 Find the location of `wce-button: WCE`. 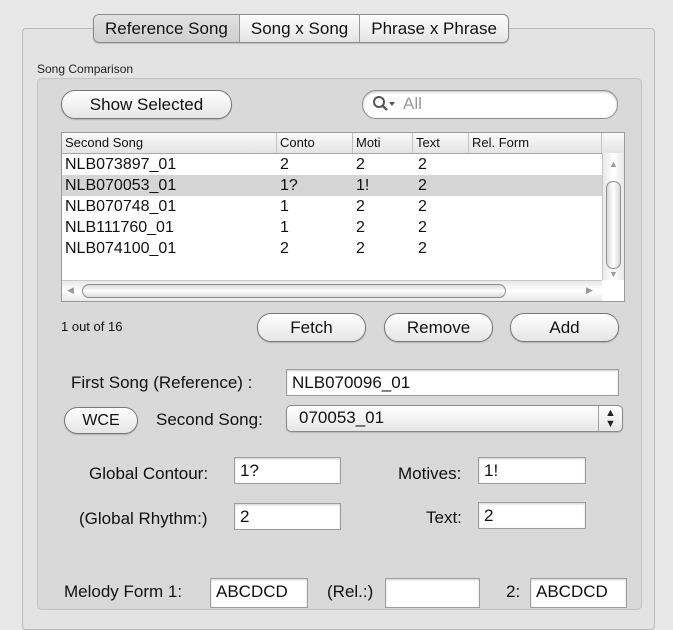

wce-button: WCE is located at coordinates (101, 420).